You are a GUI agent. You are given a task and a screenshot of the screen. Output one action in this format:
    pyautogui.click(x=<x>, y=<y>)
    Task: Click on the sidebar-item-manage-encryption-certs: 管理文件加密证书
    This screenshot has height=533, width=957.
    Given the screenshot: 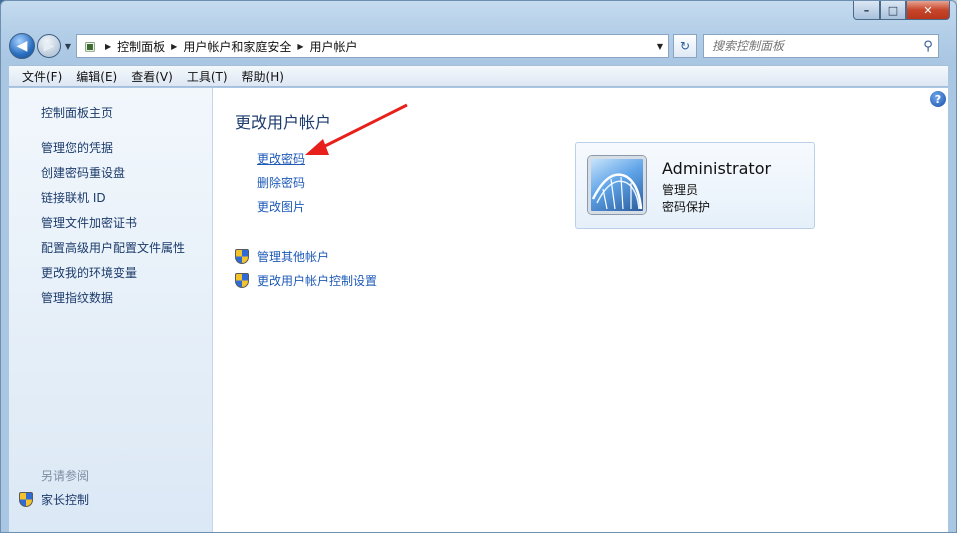 What is the action you would take?
    pyautogui.click(x=89, y=222)
    